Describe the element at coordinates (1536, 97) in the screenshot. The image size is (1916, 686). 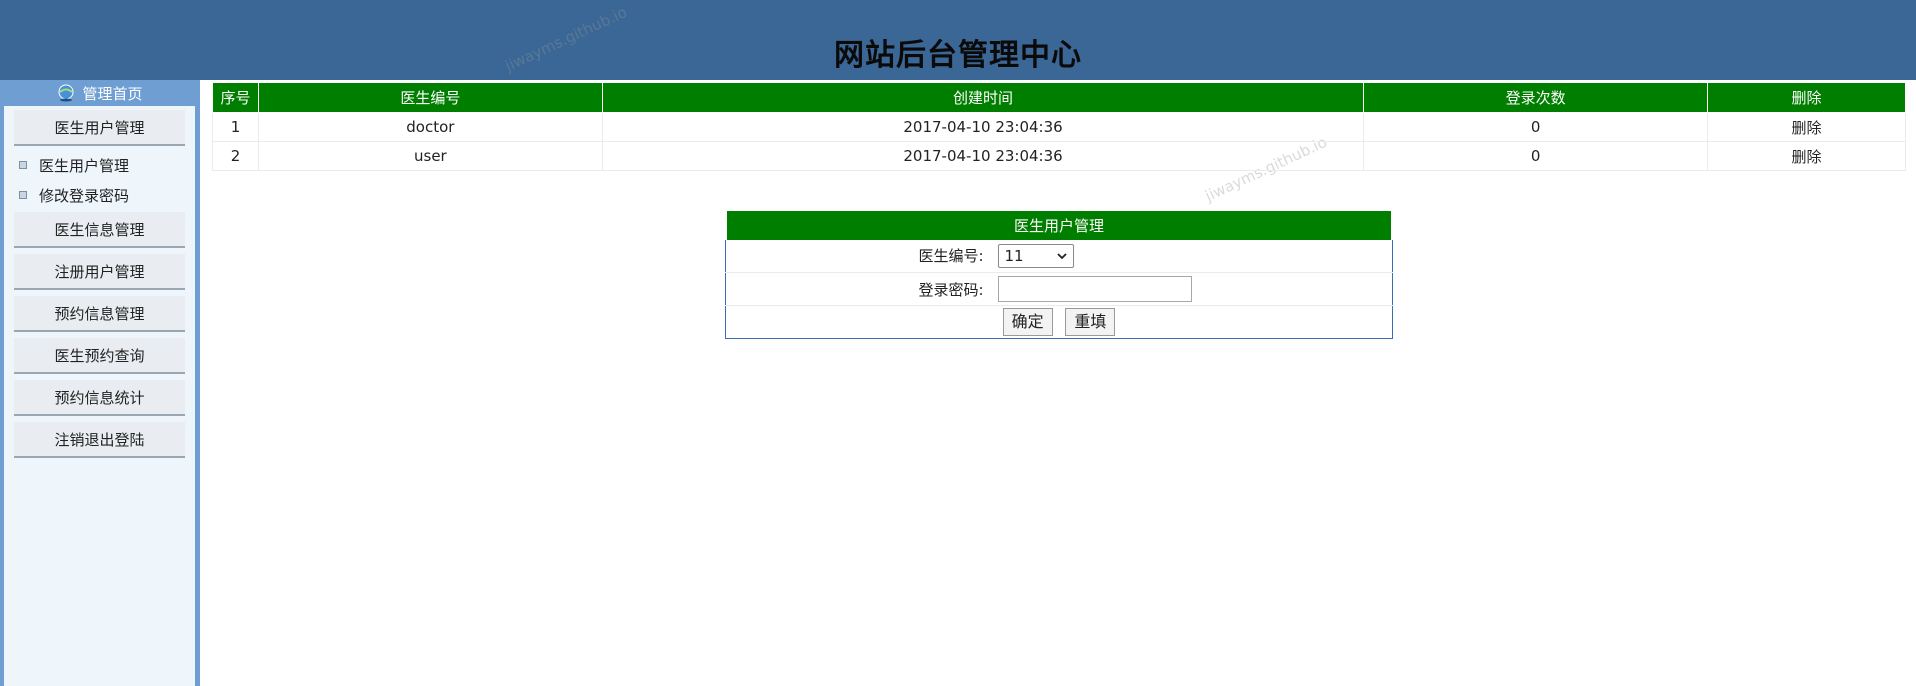
I see `col-header-login-count: 登录次数` at that location.